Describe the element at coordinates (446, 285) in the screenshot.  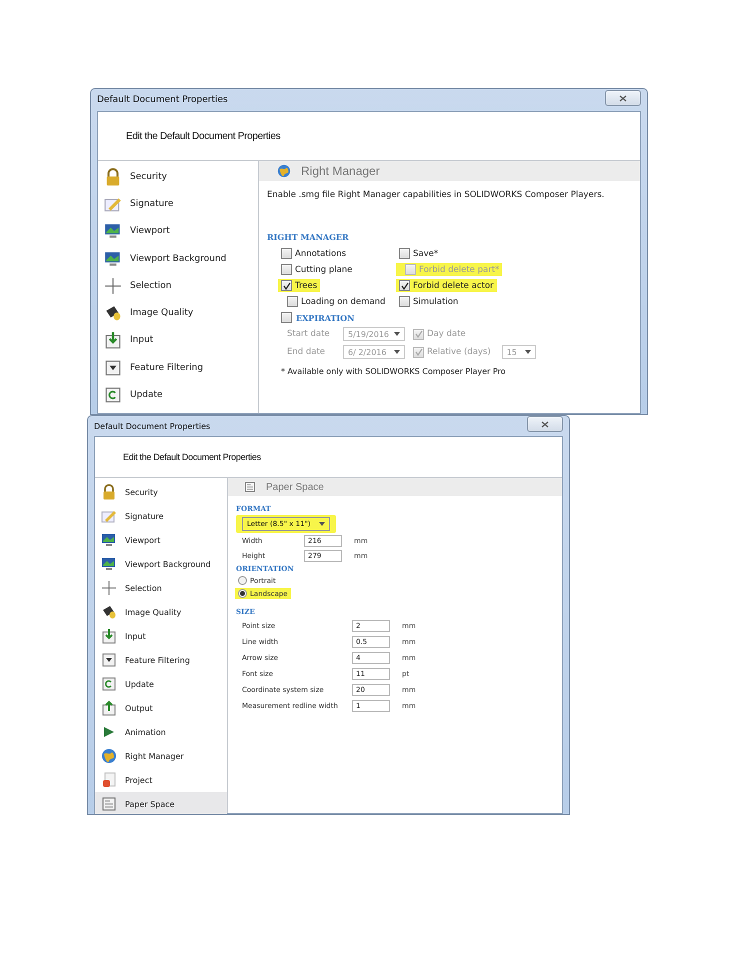
I see `checkbox-option: Forbid delete actor` at that location.